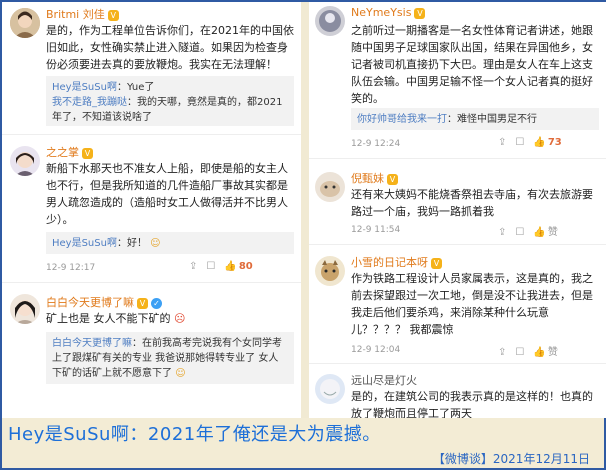 This screenshot has height=470, width=606. What do you see at coordinates (90, 302) in the screenshot?
I see `username-text: 白白今天更博了嘛` at bounding box center [90, 302].